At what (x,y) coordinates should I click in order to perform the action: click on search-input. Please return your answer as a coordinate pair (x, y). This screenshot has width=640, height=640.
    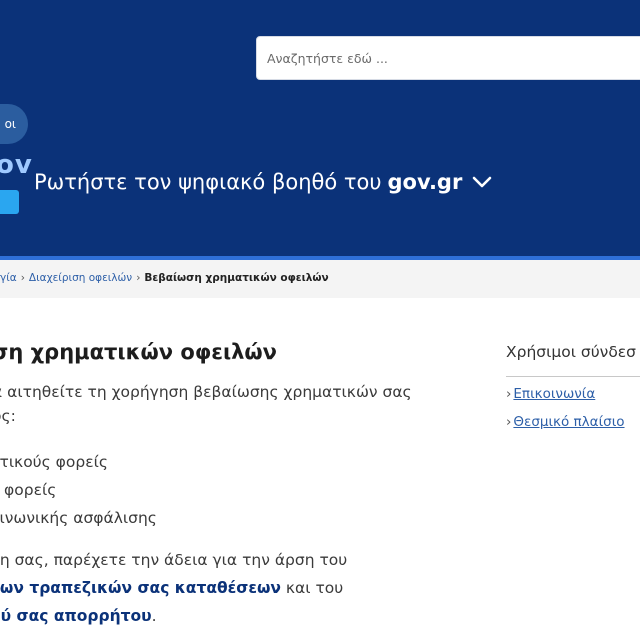
    Looking at the image, I should click on (448, 58).